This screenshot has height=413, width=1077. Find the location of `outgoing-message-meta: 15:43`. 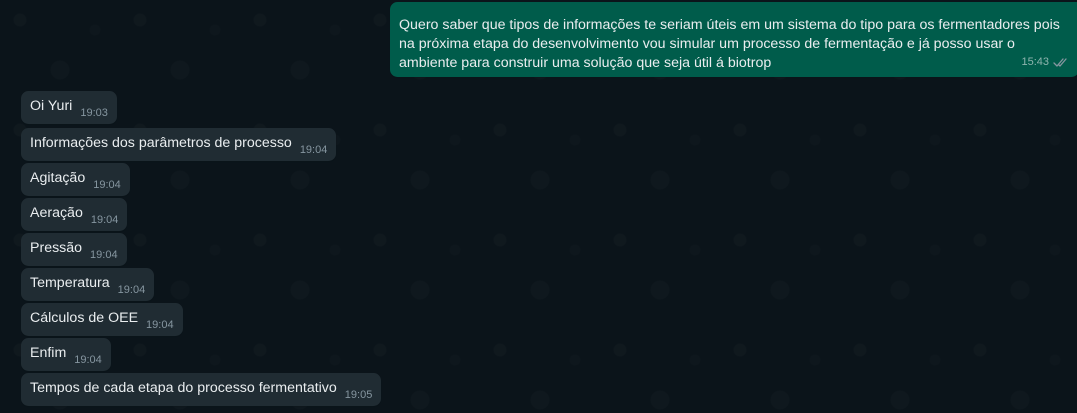

outgoing-message-meta: 15:43 is located at coordinates (1045, 62).